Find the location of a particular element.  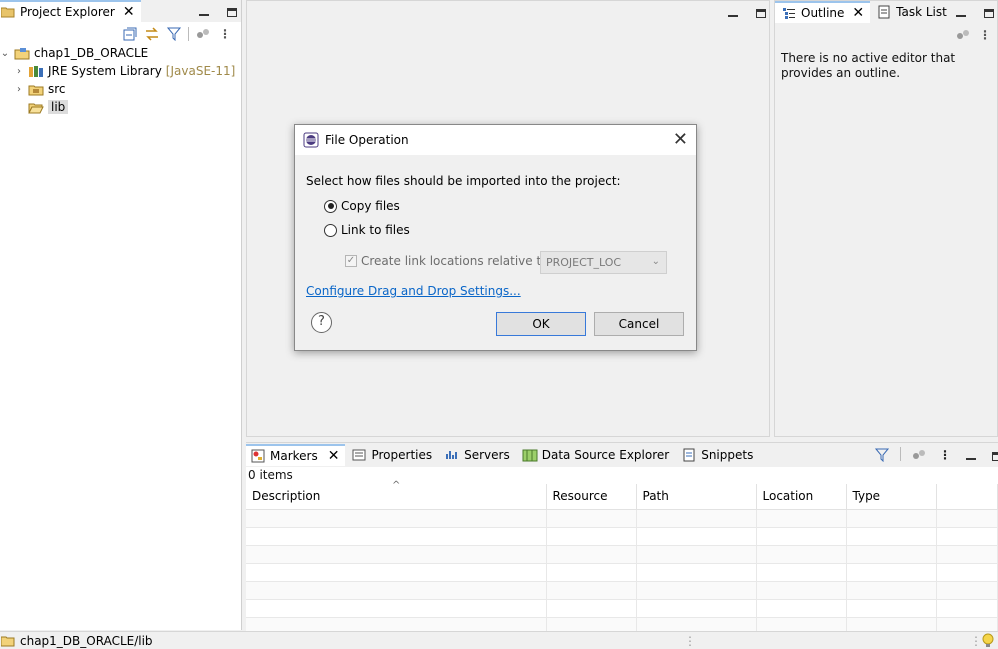

folder-open-icon is located at coordinates (36, 107).